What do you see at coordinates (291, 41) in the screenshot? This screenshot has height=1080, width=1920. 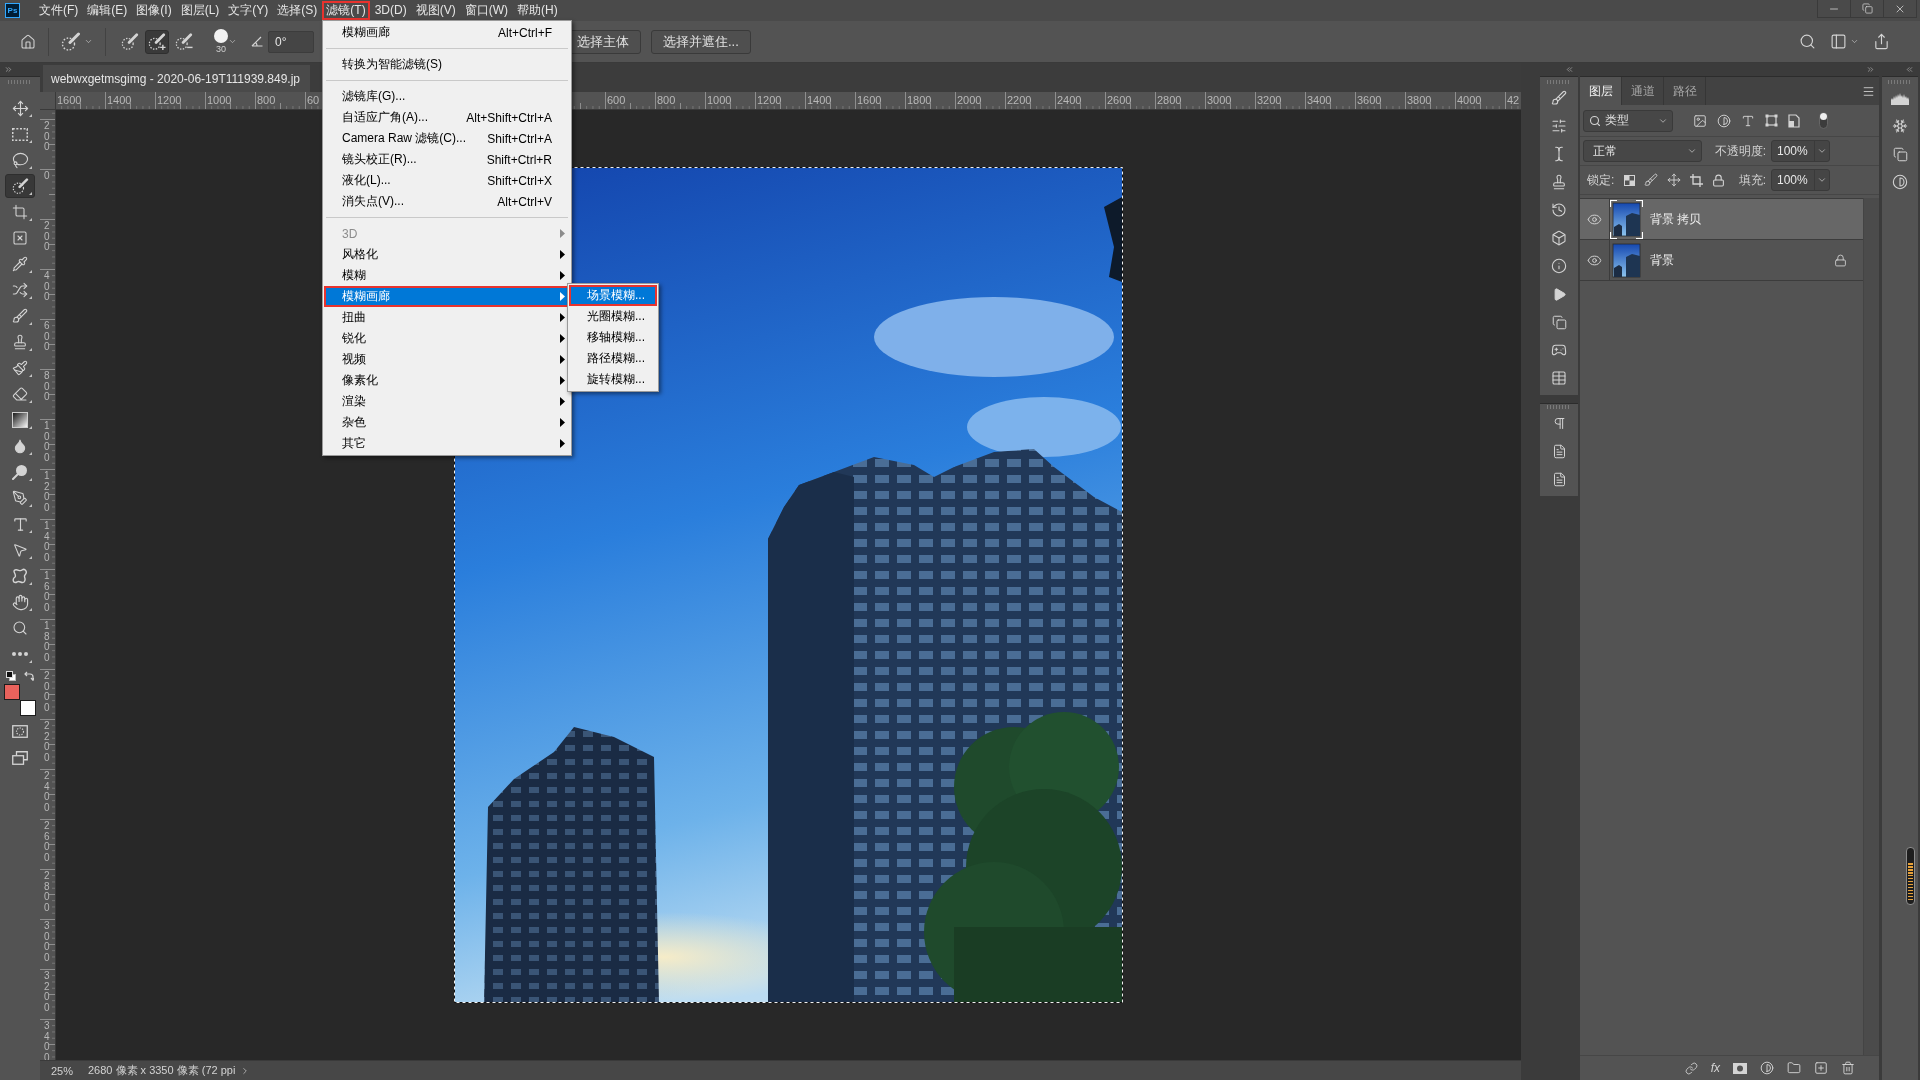 I see `angle-field: 0°` at bounding box center [291, 41].